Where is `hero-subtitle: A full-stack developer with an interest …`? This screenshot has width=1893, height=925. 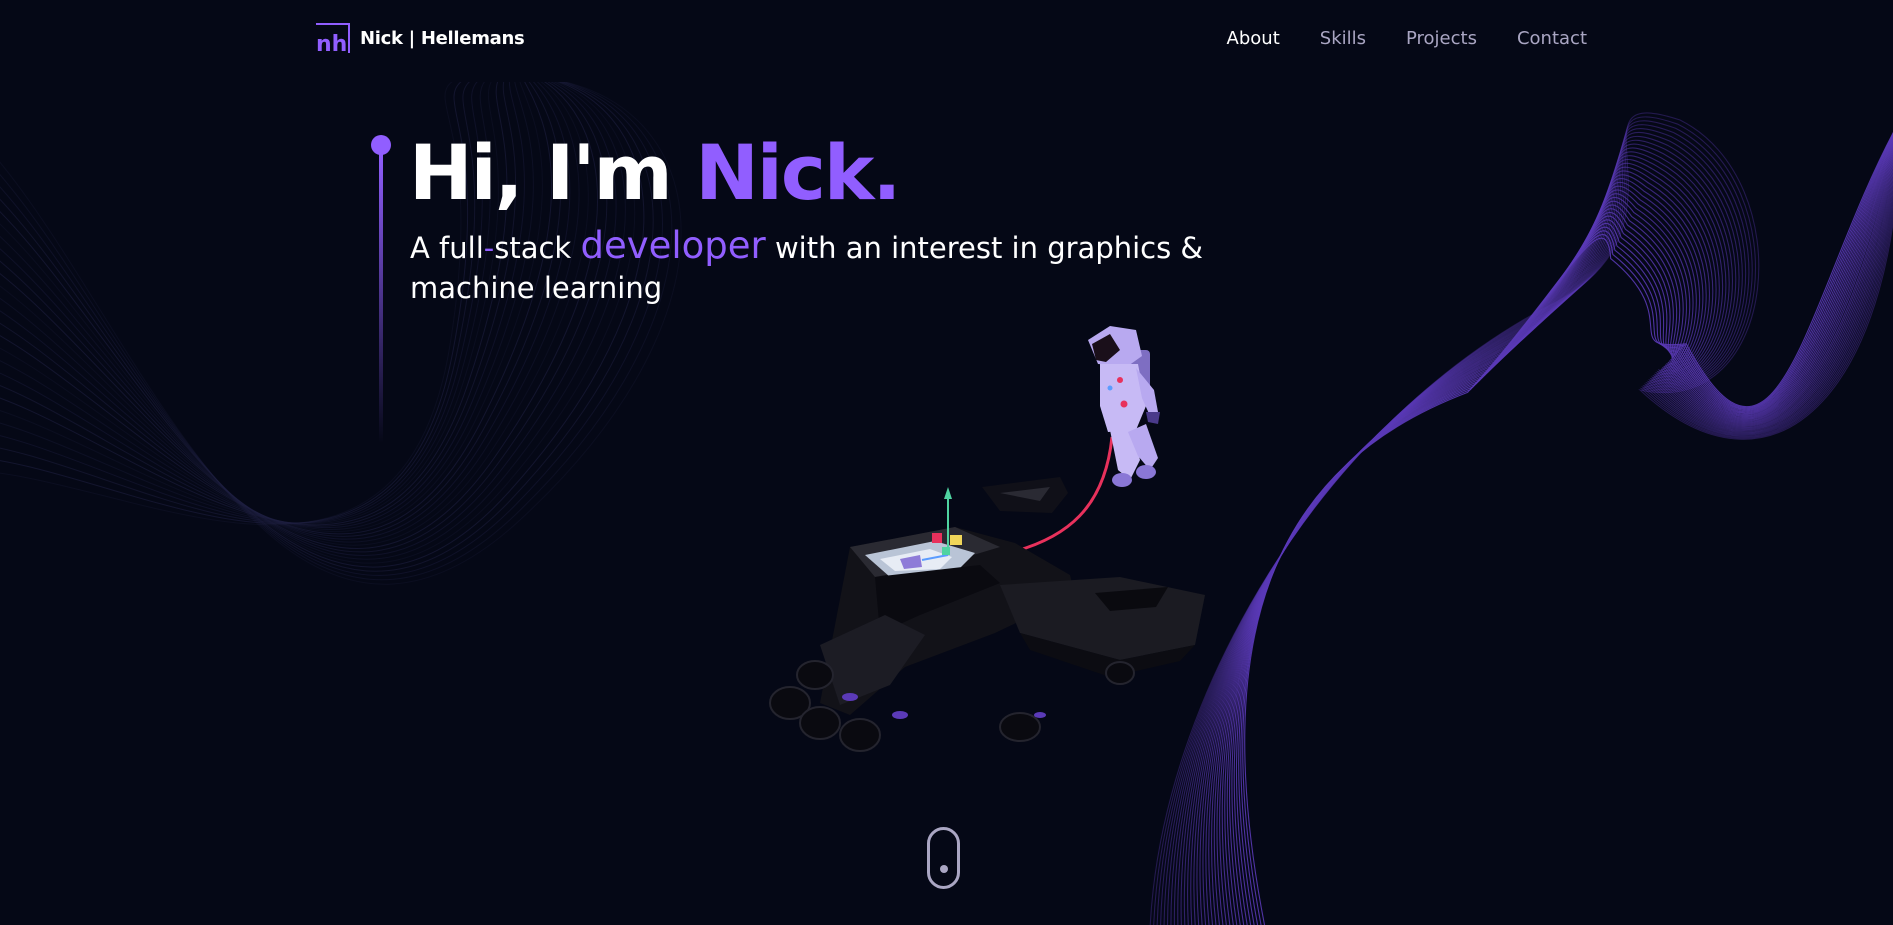 hero-subtitle: A full-stack developer with an interest … is located at coordinates (840, 267).